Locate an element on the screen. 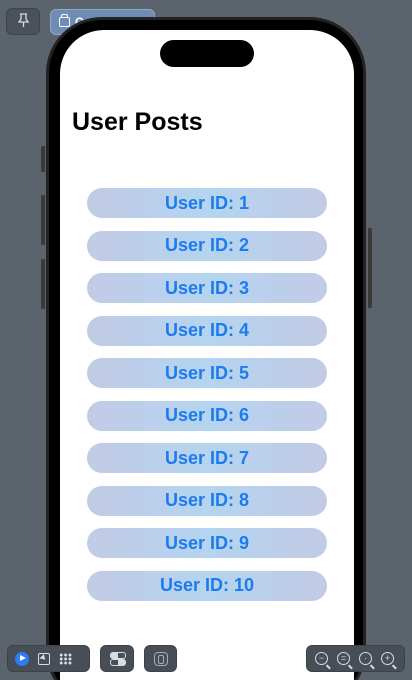  zoom-out-icon: − is located at coordinates (321, 658).